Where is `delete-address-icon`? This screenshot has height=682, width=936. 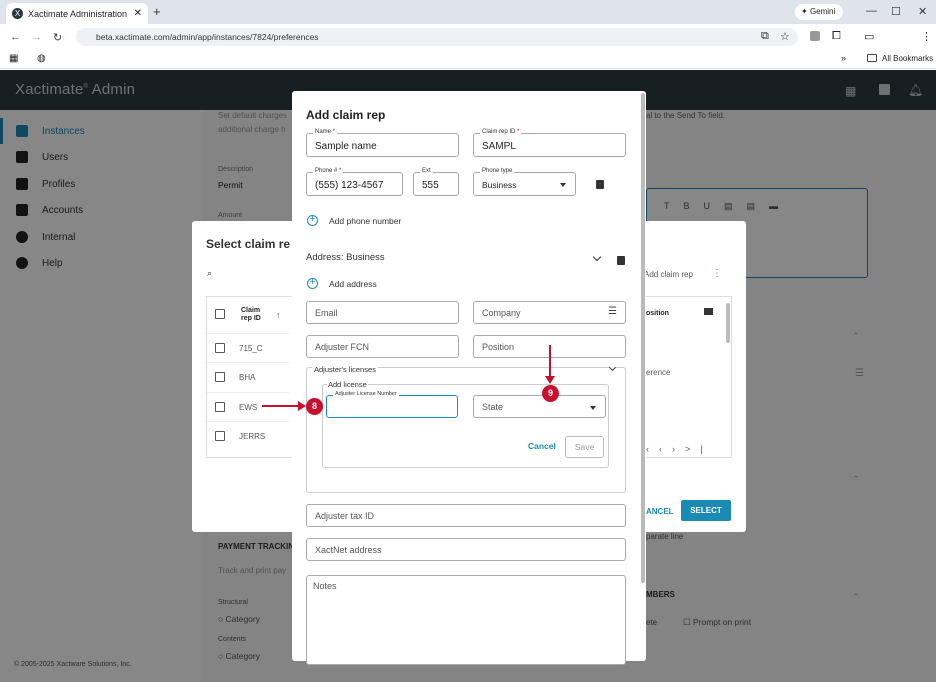
delete-address-icon is located at coordinates (621, 260).